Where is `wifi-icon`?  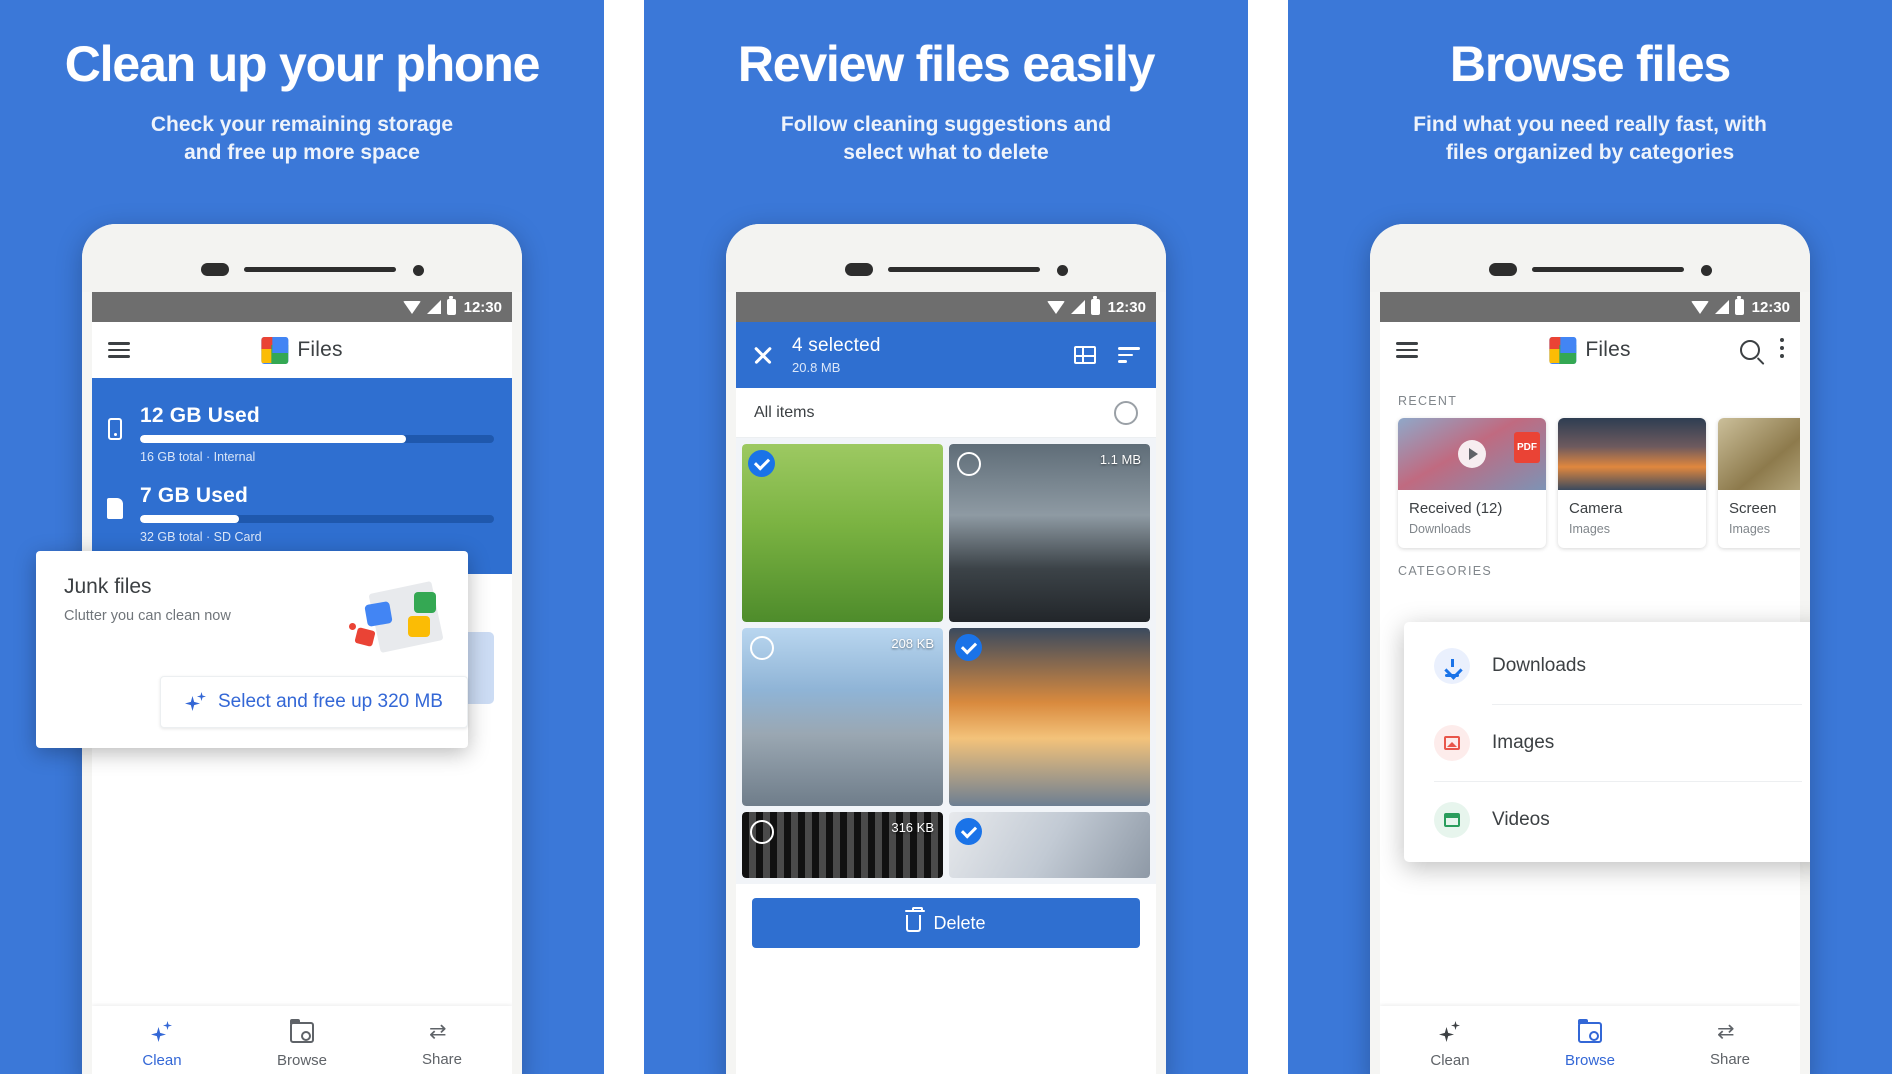
wifi-icon is located at coordinates (411, 307).